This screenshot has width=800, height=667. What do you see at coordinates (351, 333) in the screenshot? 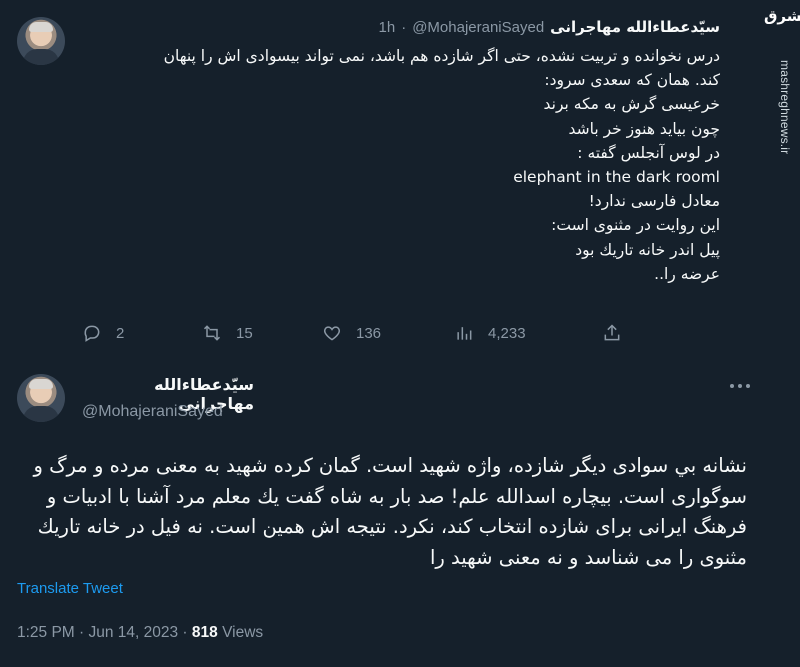
I see `like-button: 136` at bounding box center [351, 333].